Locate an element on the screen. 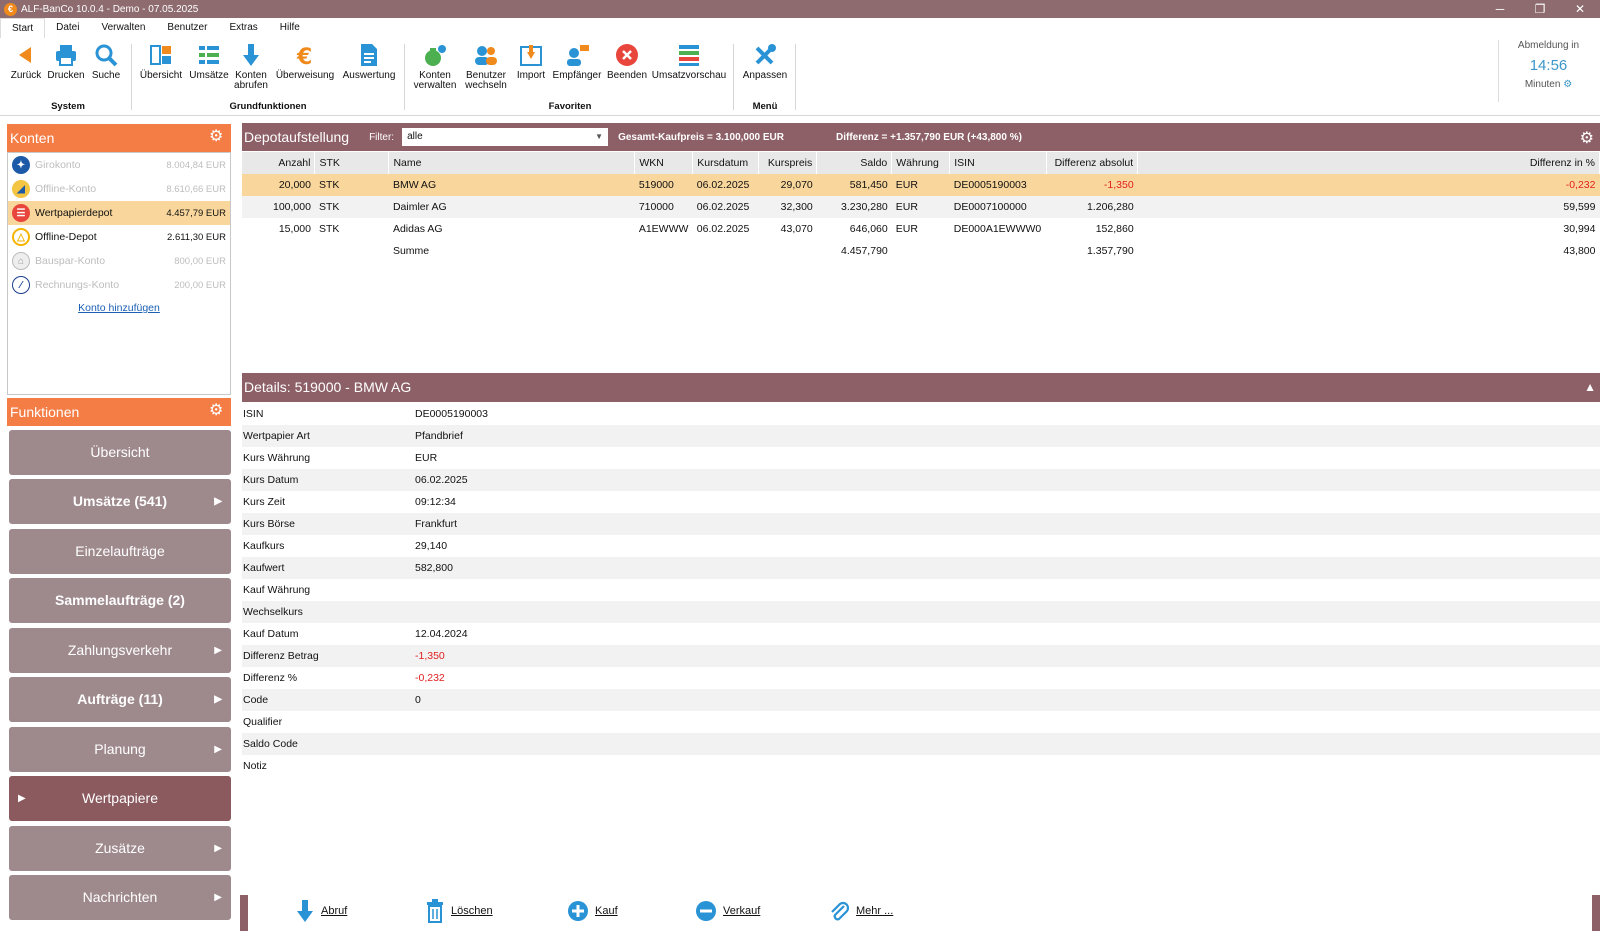 This screenshot has height=931, width=1600. kauf-button: Kauf is located at coordinates (592, 911).